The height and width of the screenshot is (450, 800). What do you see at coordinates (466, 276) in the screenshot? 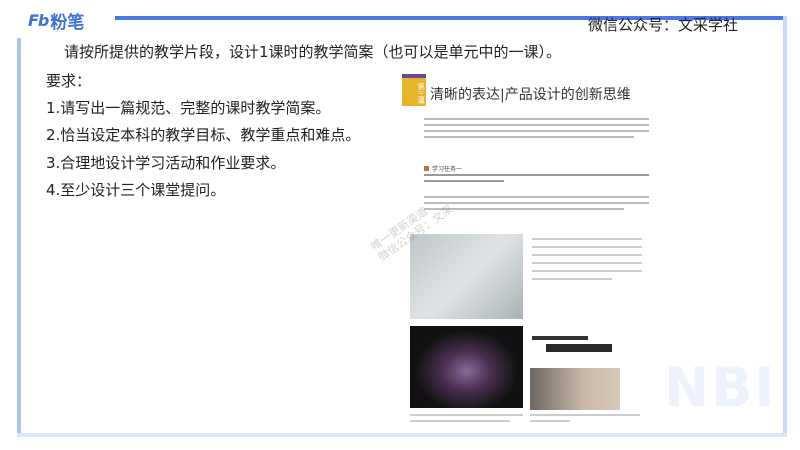
I see `mug-photo` at bounding box center [466, 276].